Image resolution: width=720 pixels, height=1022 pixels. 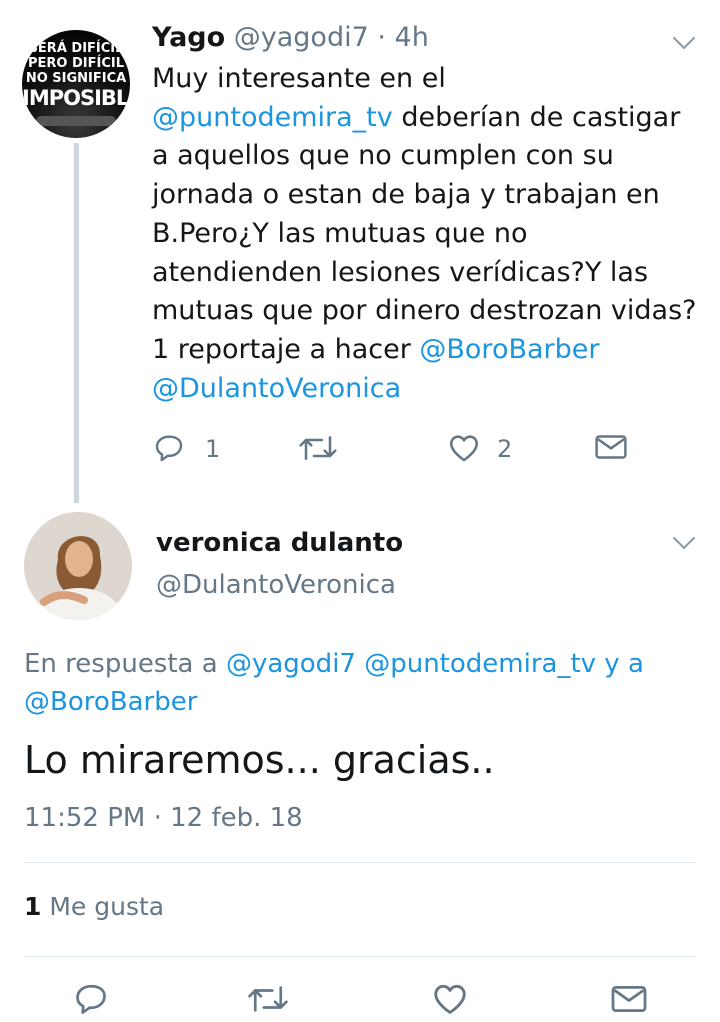 I want to click on tweet-time: · 4h, so click(x=402, y=37).